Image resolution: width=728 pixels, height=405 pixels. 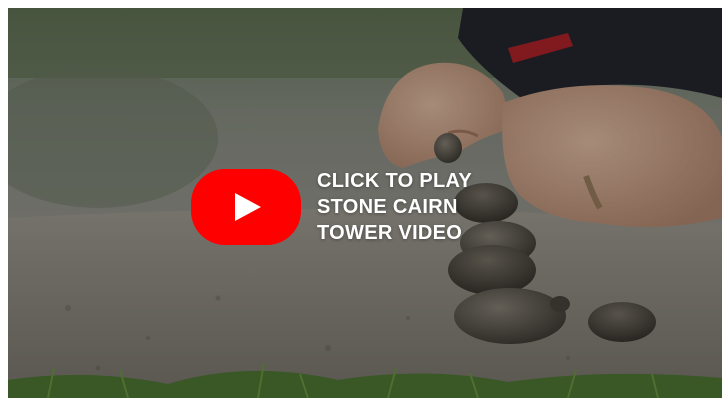 I want to click on play-video-button: CLICK TO PLAY STONE CAIRN TOWER VIDEO, so click(x=354, y=207).